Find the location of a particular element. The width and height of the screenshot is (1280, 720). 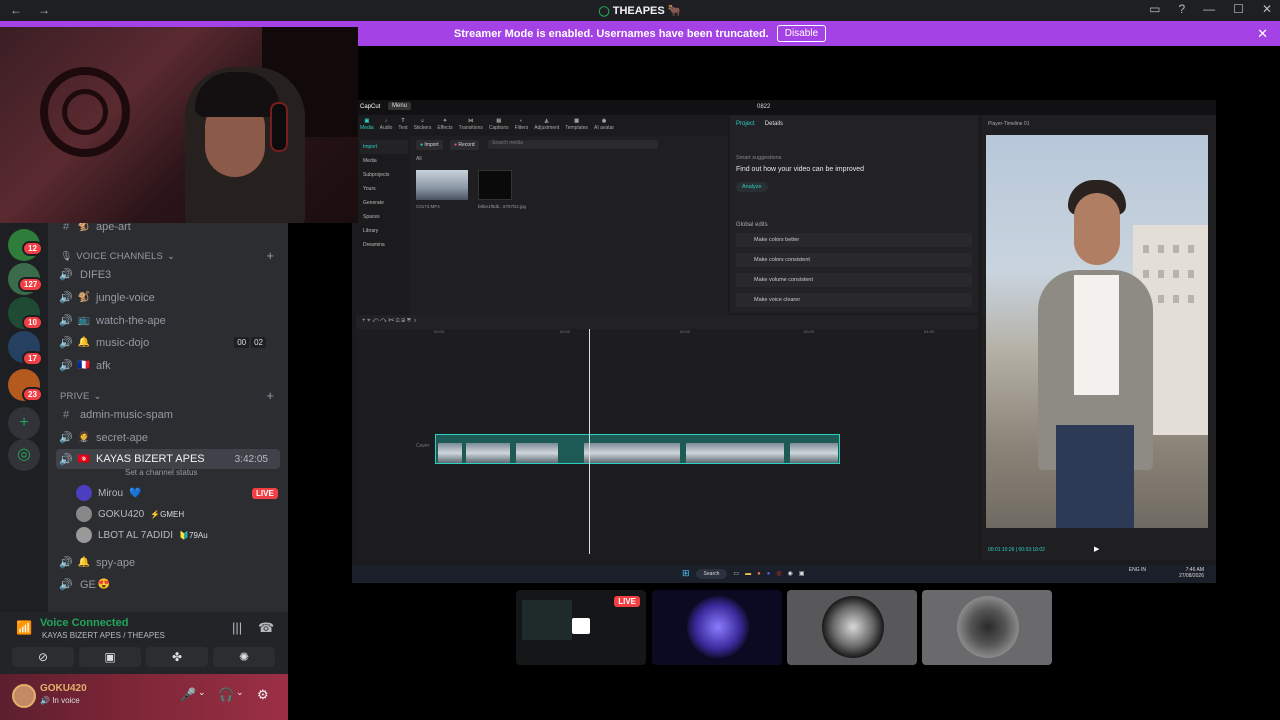

sidebar-library: Library is located at coordinates (384, 231).